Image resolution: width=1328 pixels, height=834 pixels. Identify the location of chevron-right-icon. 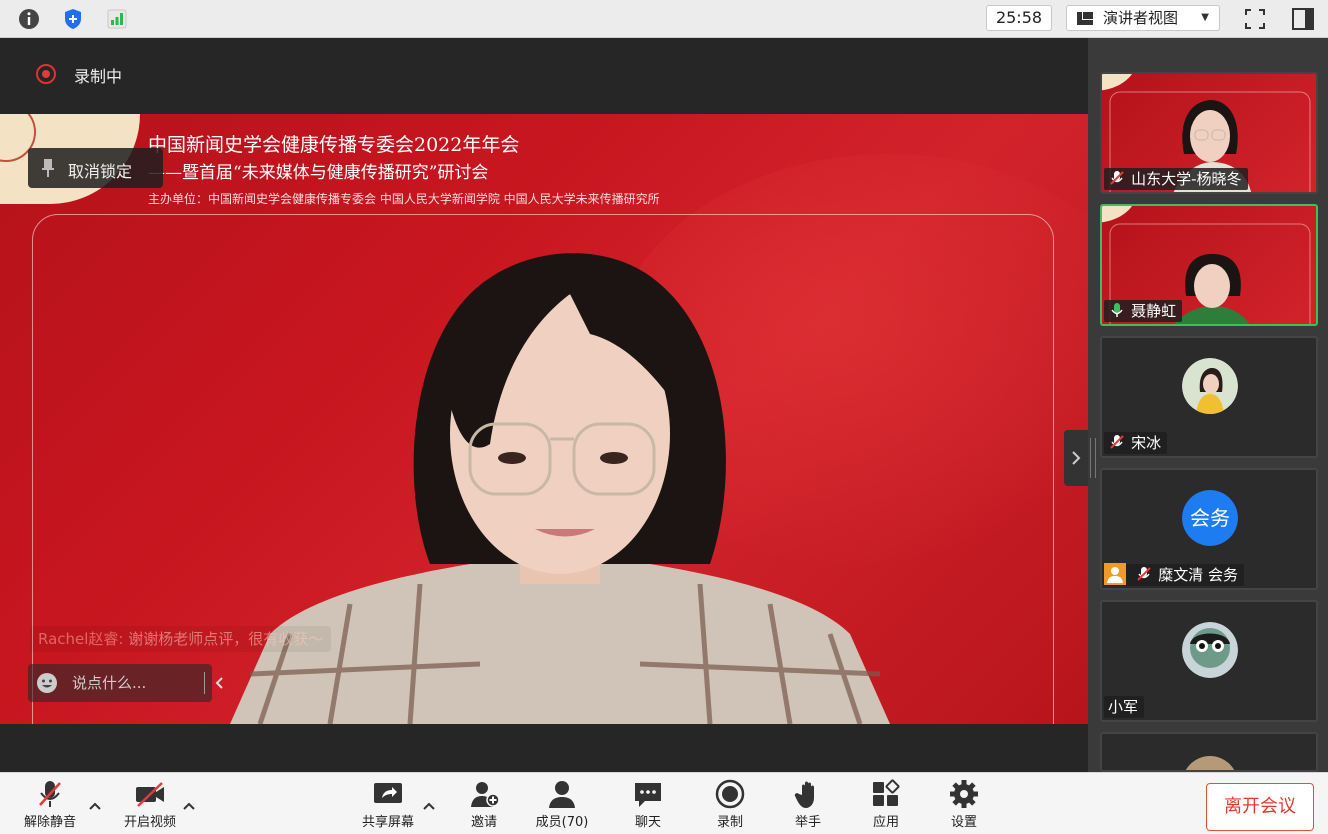
(1076, 458).